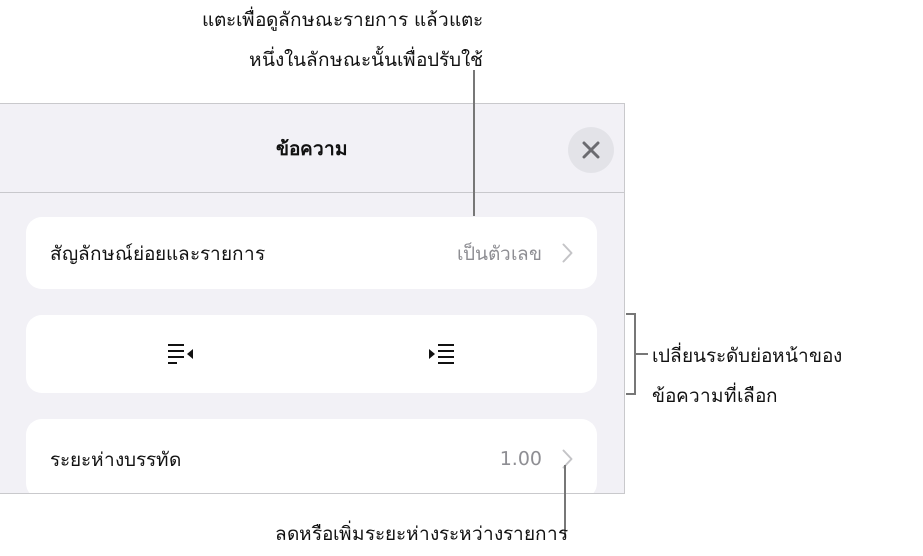 The height and width of the screenshot is (556, 923). I want to click on close-icon, so click(591, 150).